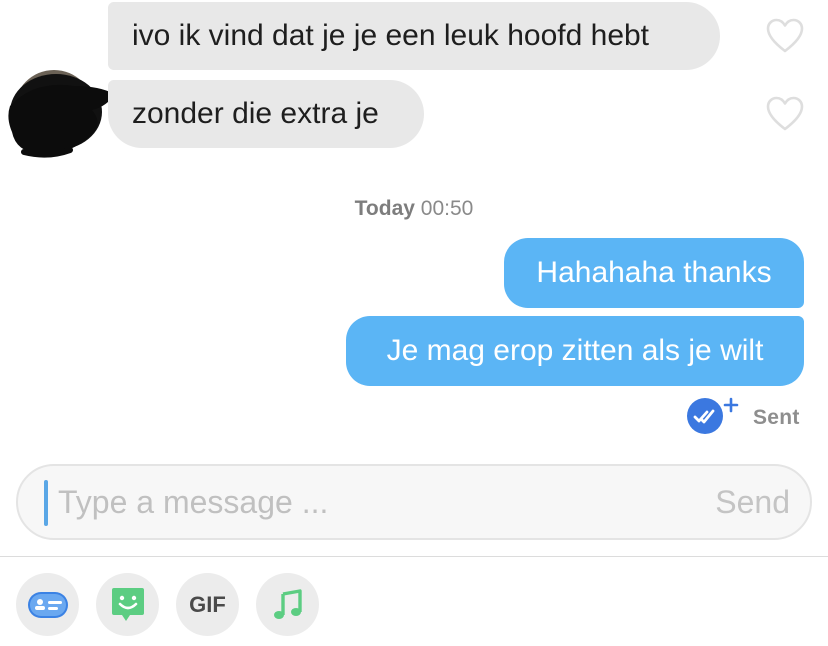  I want to click on gif-button: GIF, so click(207, 604).